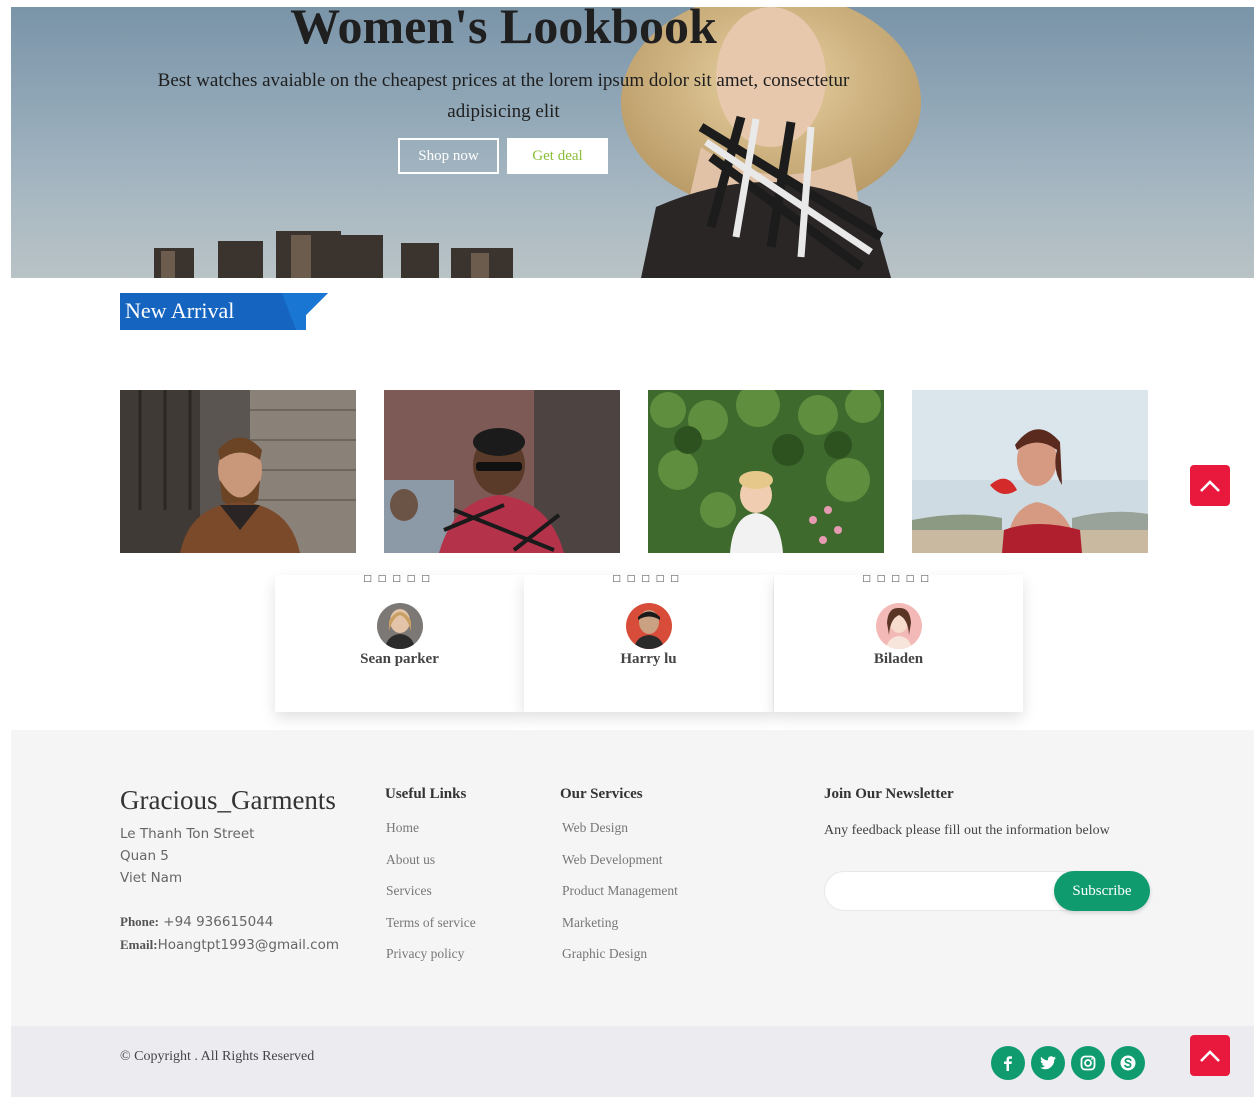 The image size is (1254, 1097). Describe the element at coordinates (410, 860) in the screenshot. I see `footer-link-about: About us` at that location.